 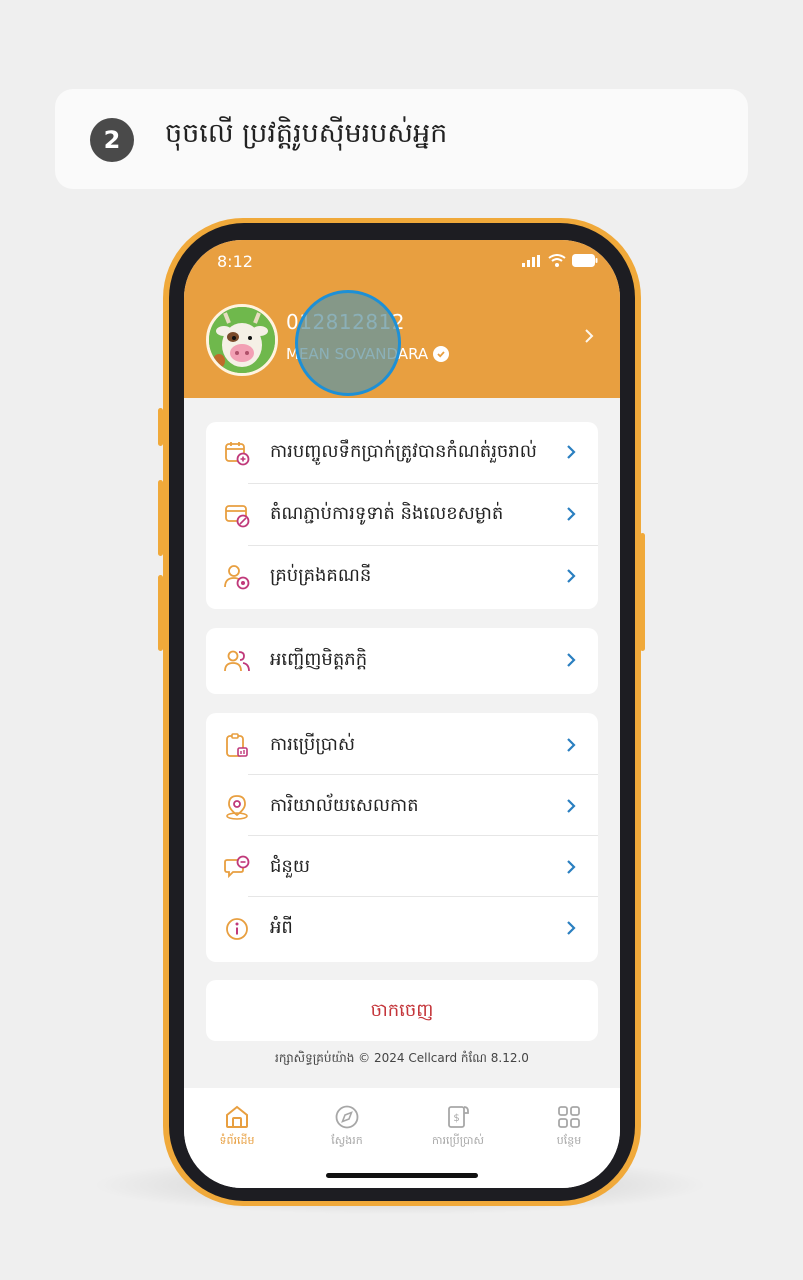 I want to click on tab-home: ទំព័រដើម, so click(x=237, y=1127).